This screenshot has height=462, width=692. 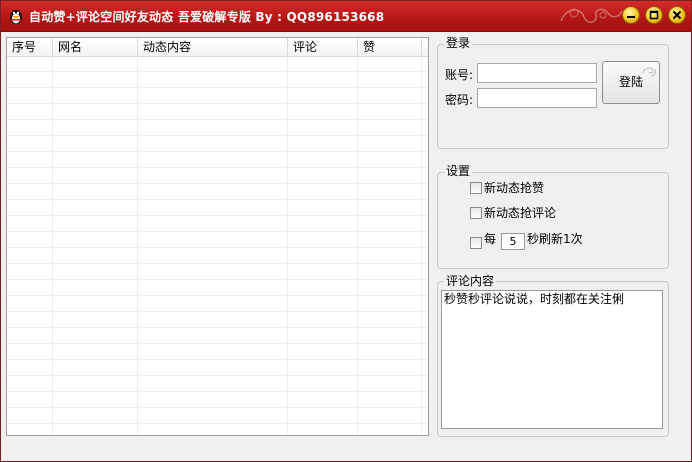 I want to click on column-header-content: 动态内容, so click(x=213, y=47).